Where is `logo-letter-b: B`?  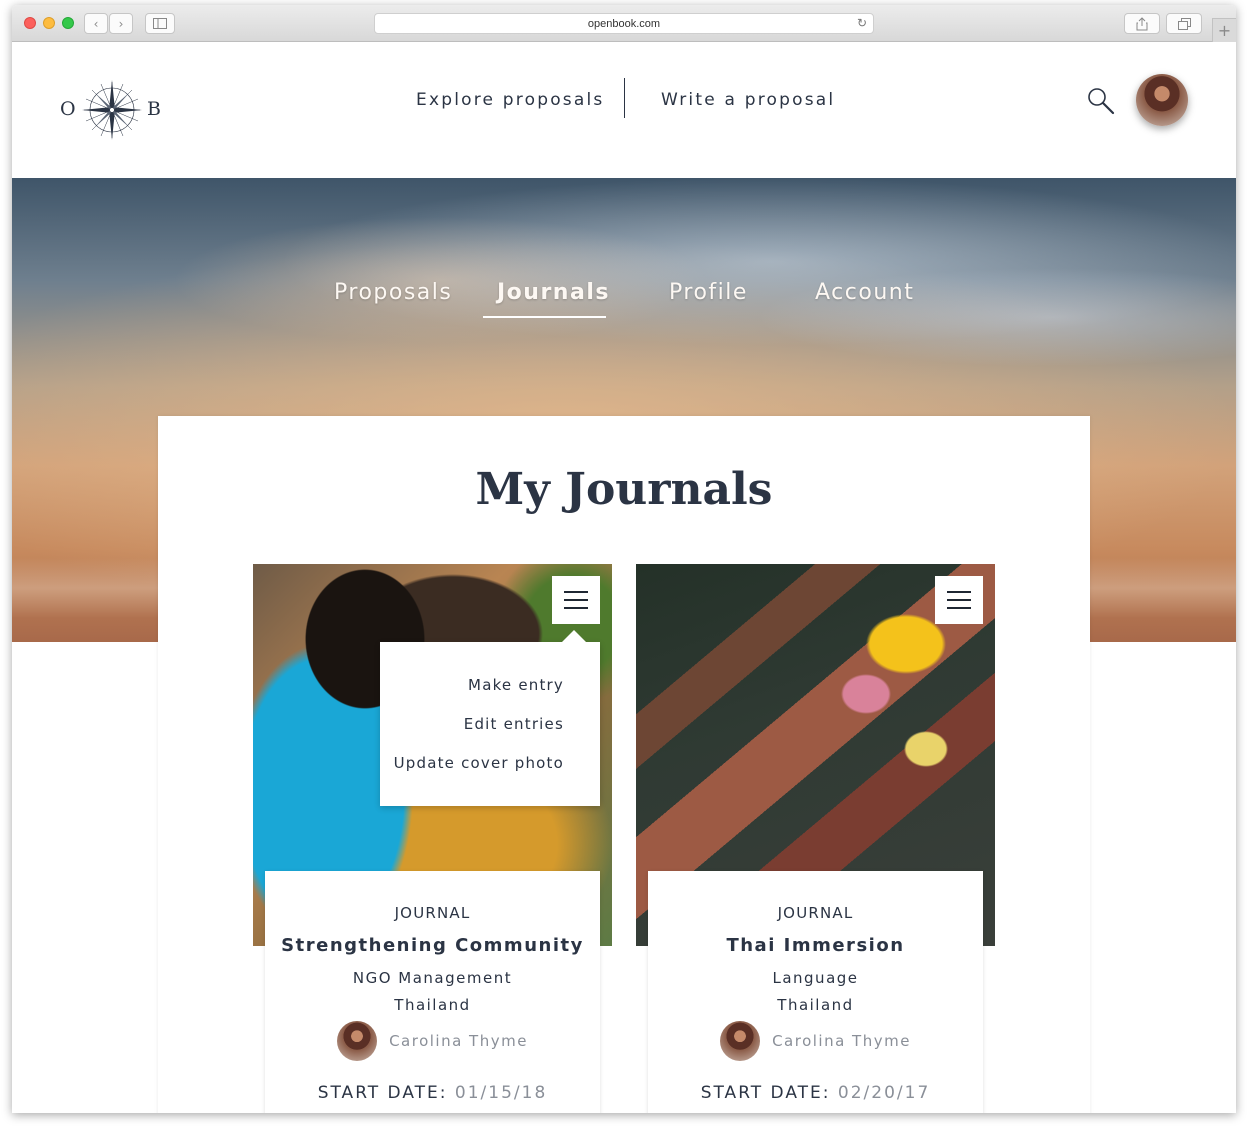
logo-letter-b: B is located at coordinates (154, 109).